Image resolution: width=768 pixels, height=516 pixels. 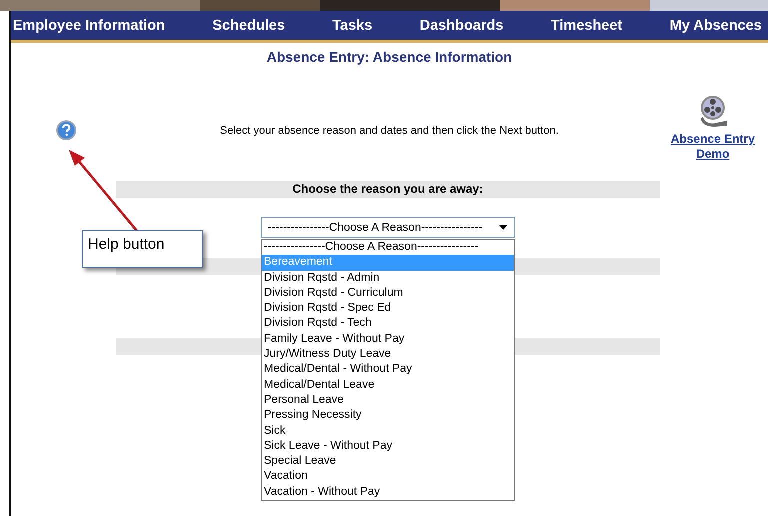 What do you see at coordinates (388, 477) in the screenshot?
I see `dropdown-option: Vacation` at bounding box center [388, 477].